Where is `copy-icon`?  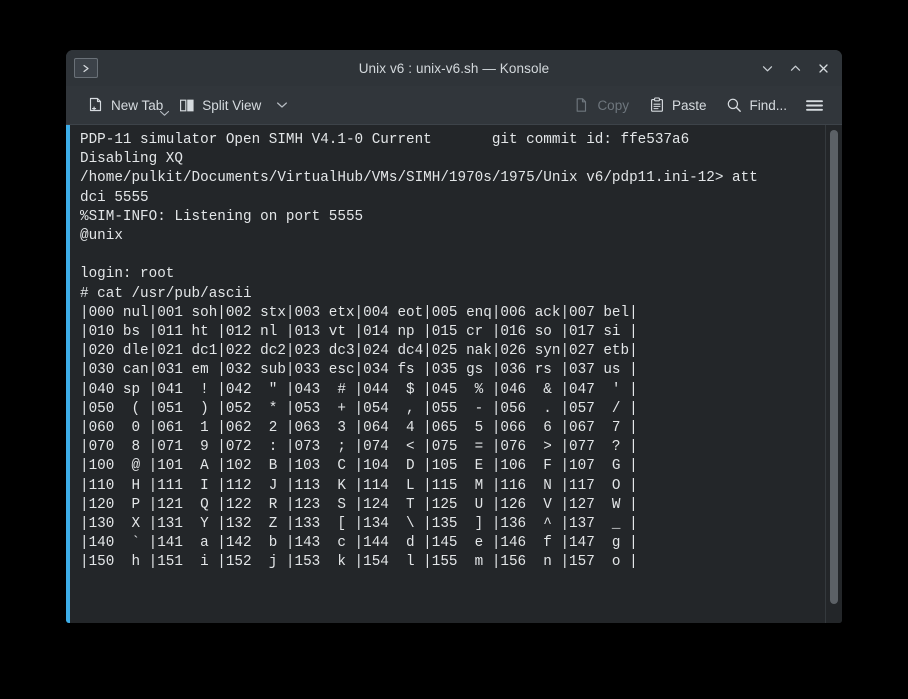
copy-icon is located at coordinates (582, 105).